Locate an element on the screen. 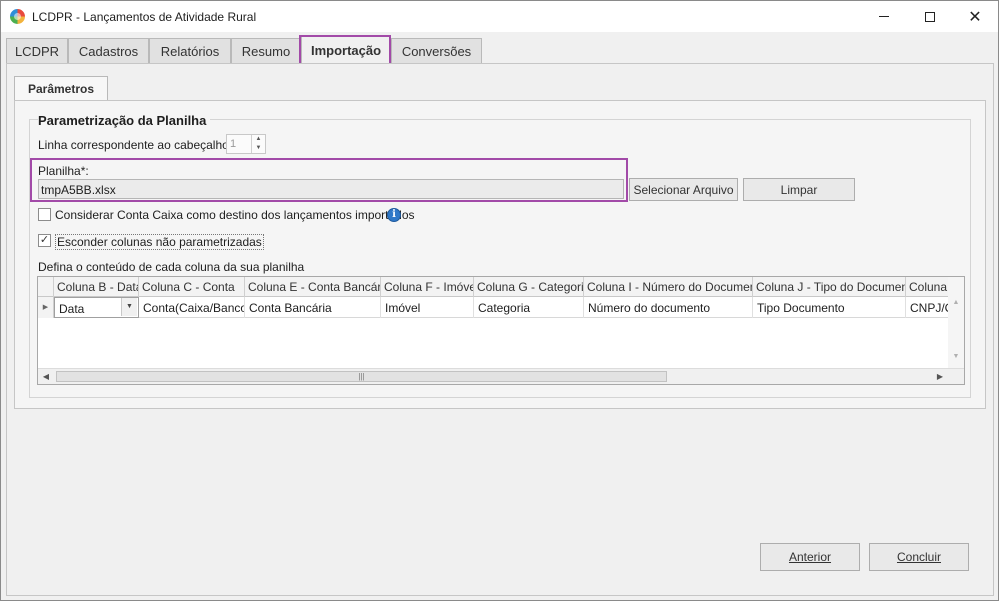 This screenshot has height=601, width=999. header-line-label: Linha correspondente ao cabeçalho* is located at coordinates (136, 145).